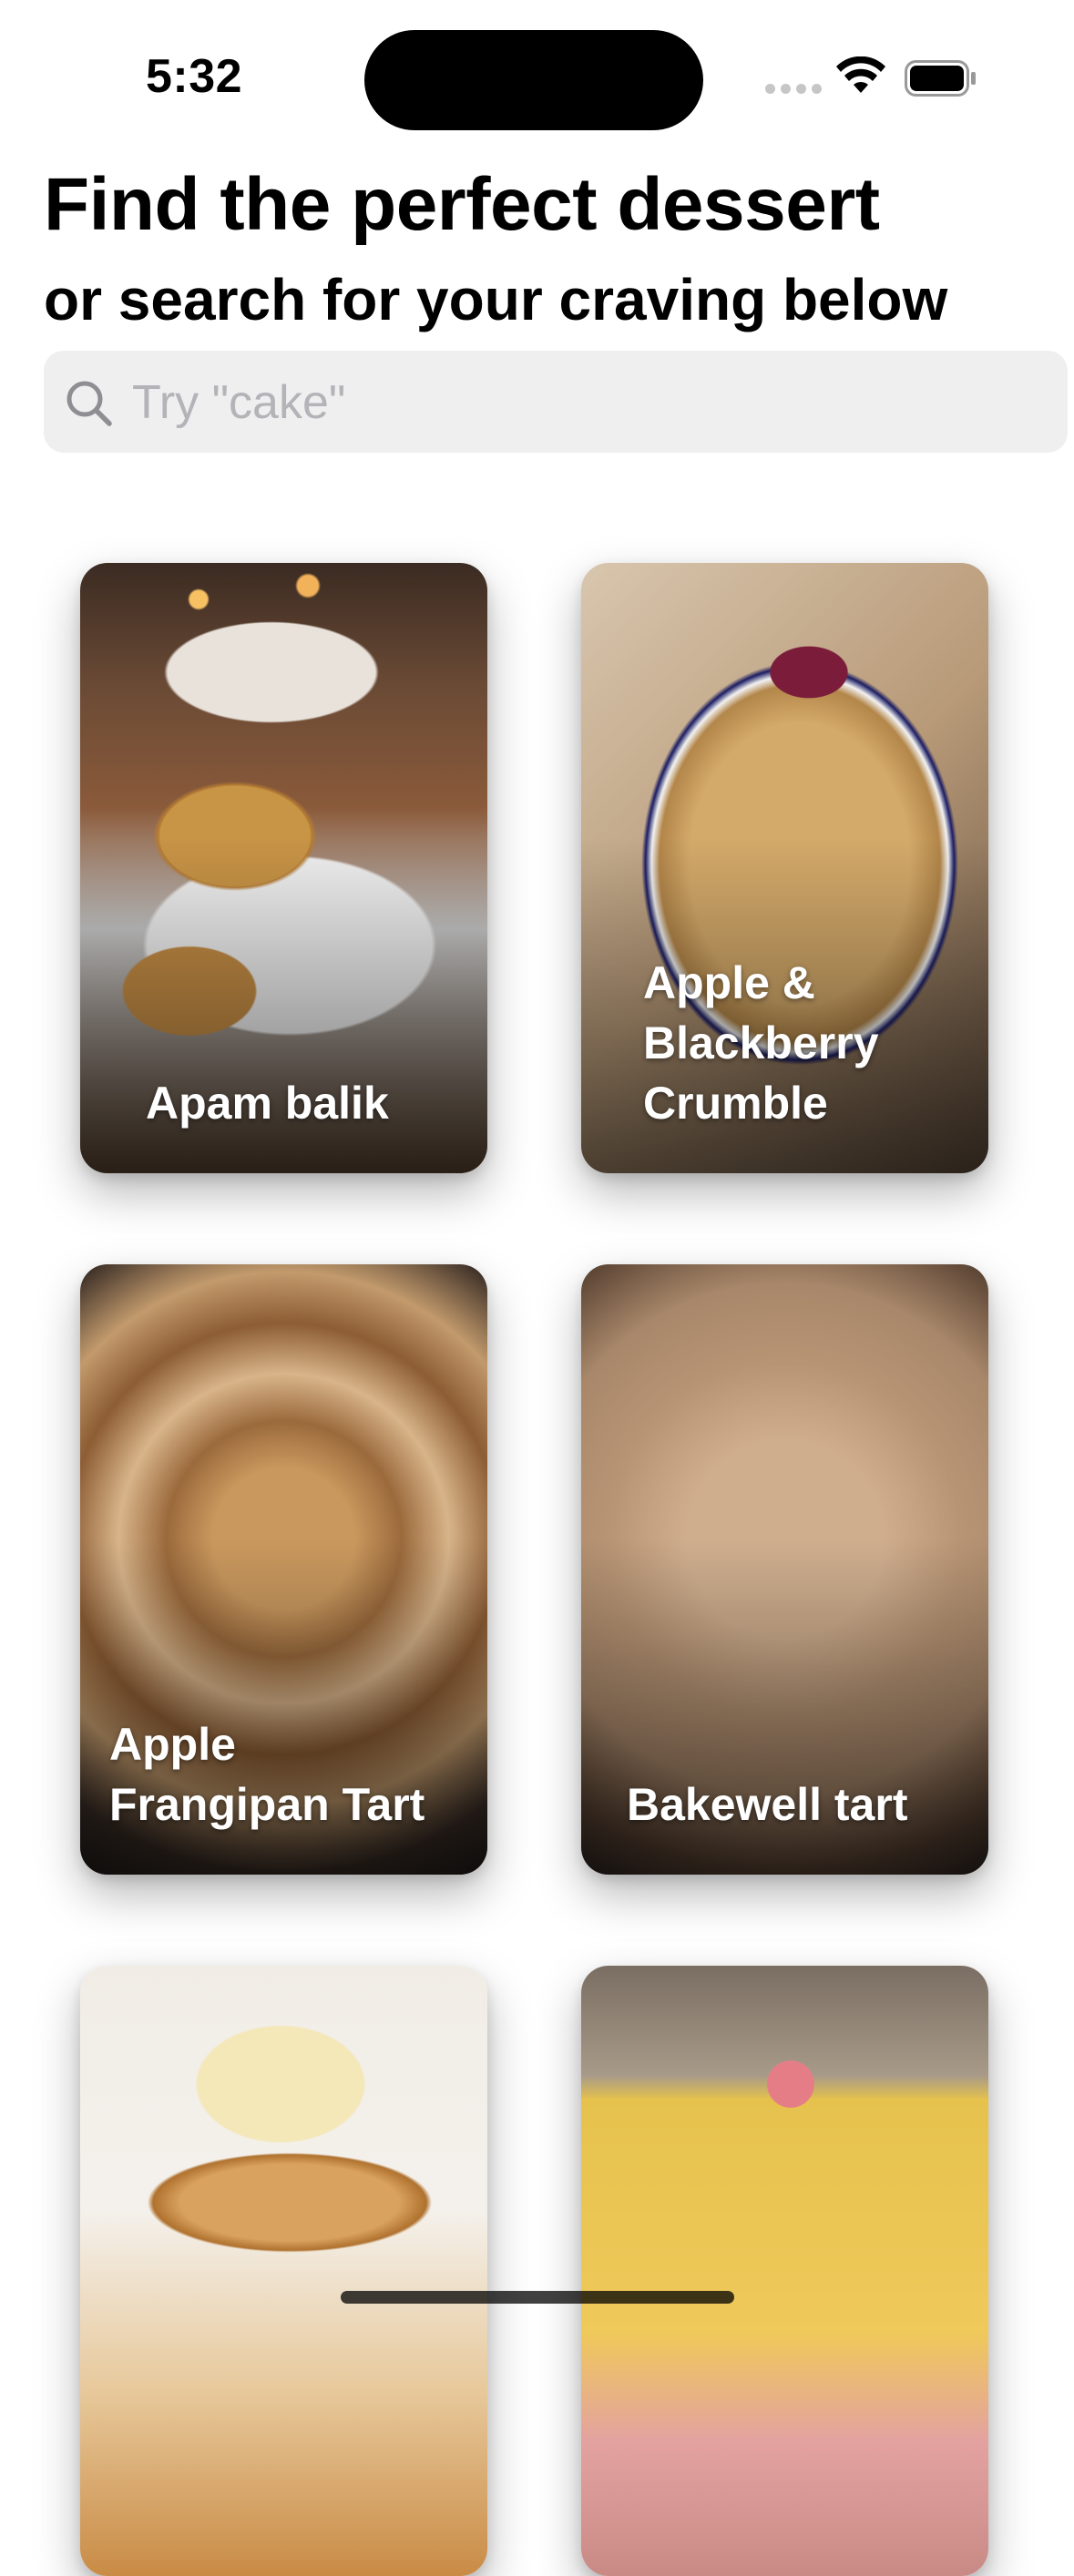  I want to click on dessert-card-apam-balik: Apam balik, so click(283, 868).